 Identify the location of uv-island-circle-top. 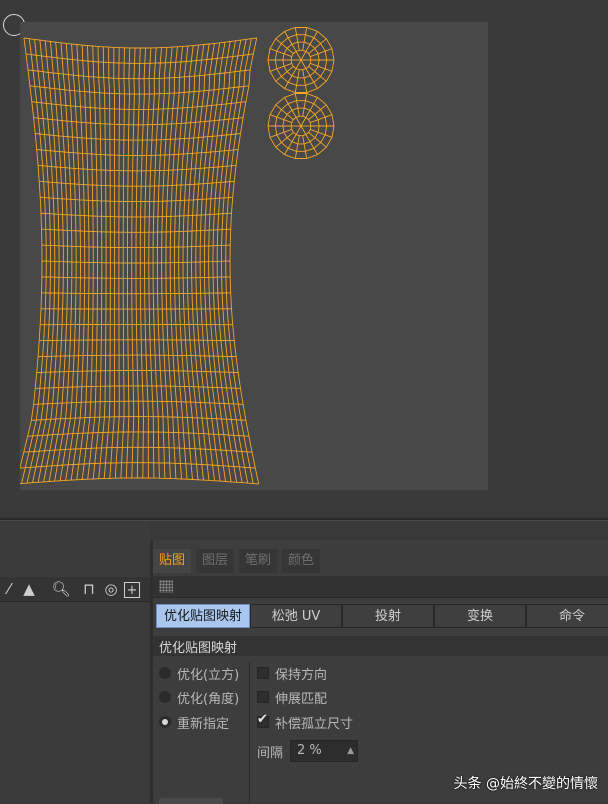
(301, 60).